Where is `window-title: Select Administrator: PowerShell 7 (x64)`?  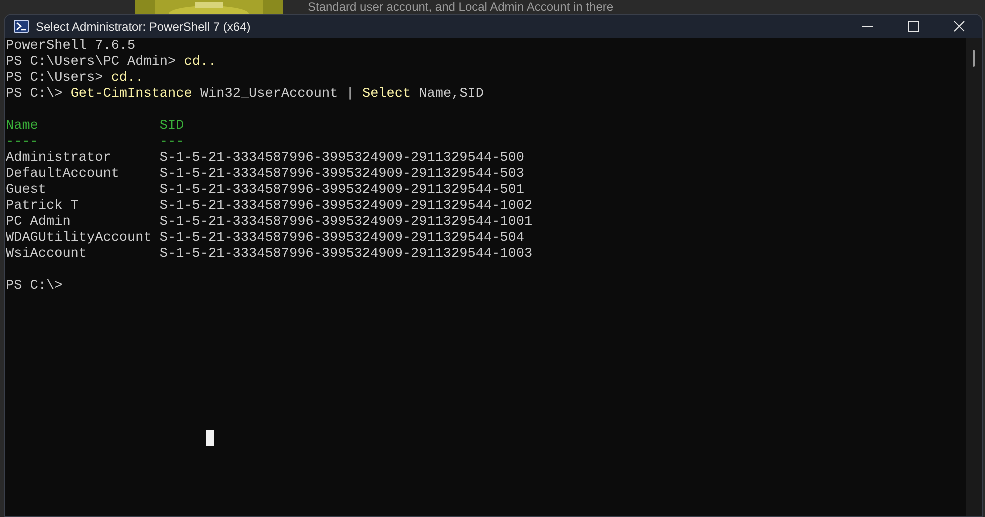
window-title: Select Administrator: PowerShell 7 (x64) is located at coordinates (143, 27).